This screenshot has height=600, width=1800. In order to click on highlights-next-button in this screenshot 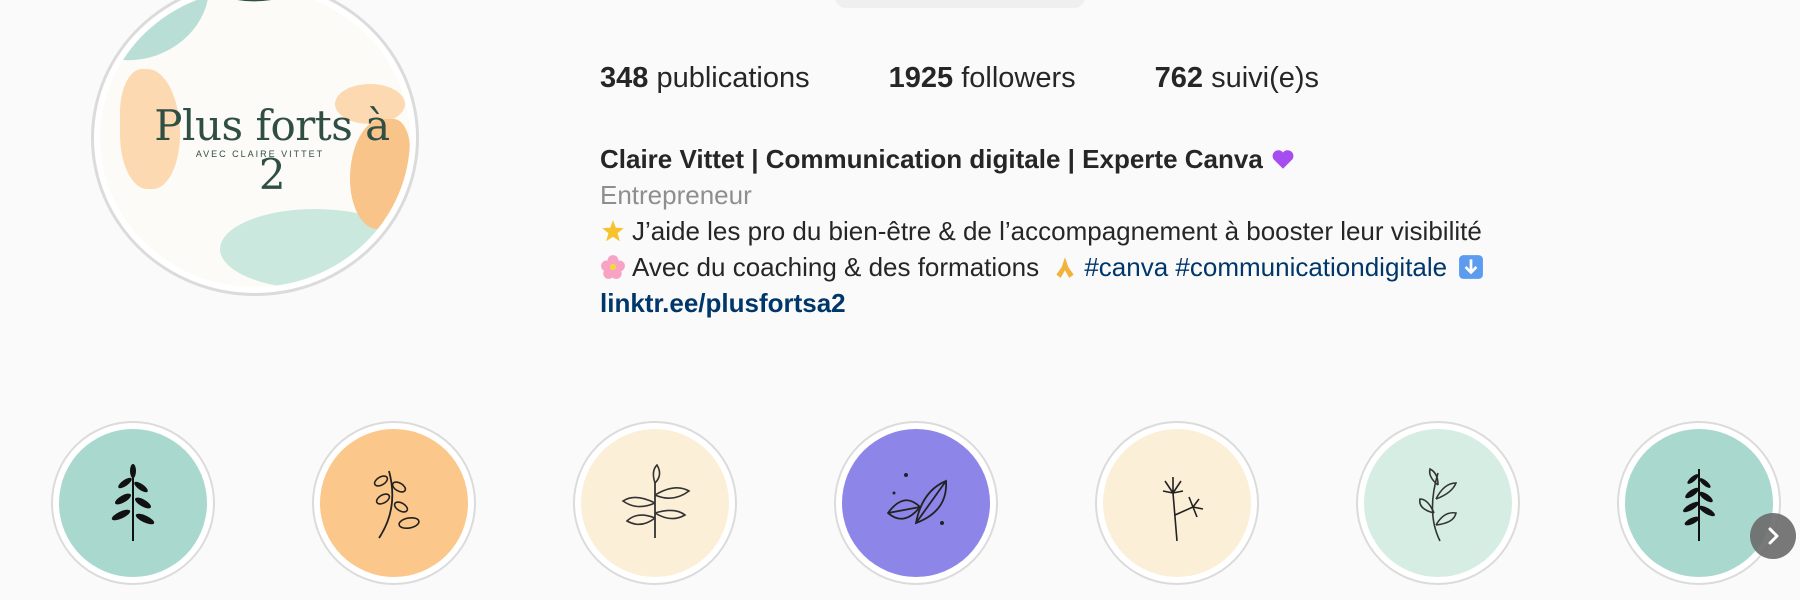, I will do `click(1773, 536)`.